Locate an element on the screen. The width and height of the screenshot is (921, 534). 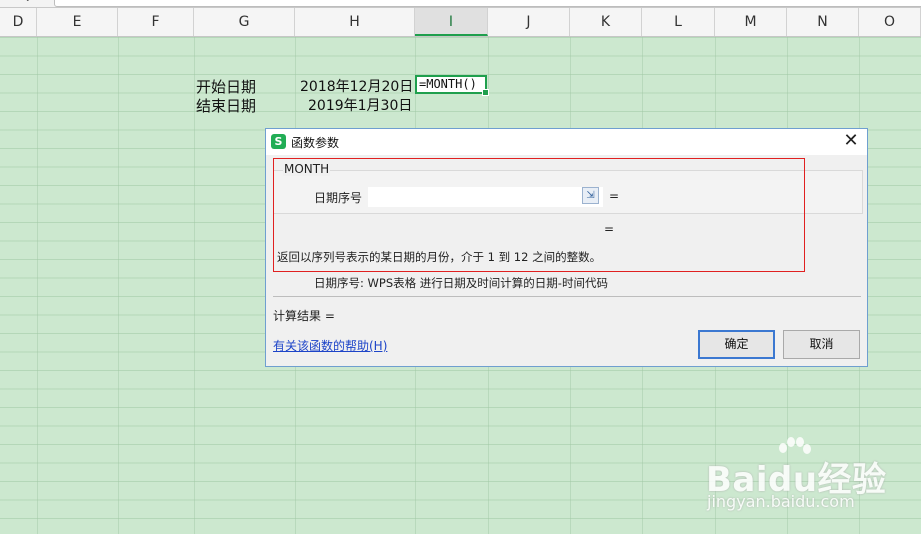
cell-formula: =MONTH() is located at coordinates (448, 84).